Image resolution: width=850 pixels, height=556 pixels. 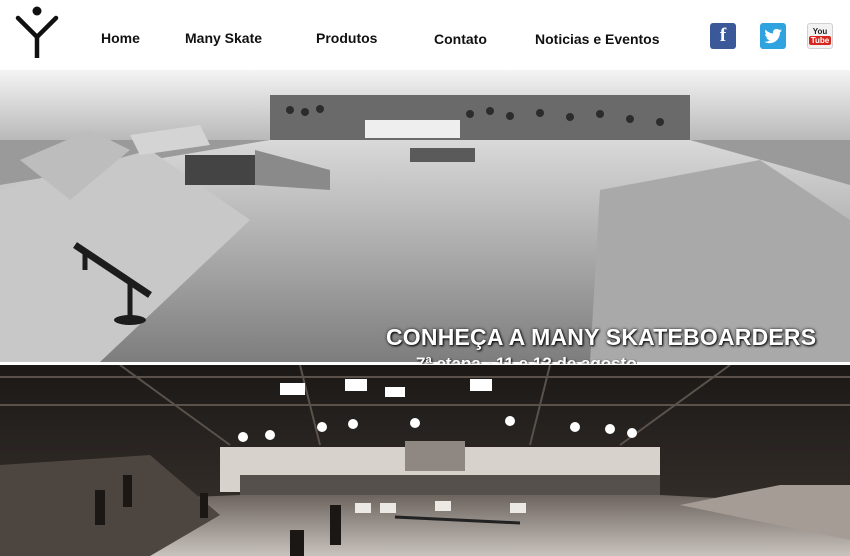 I want to click on hero-caption: CONHEÇA A MANY SKATEBOARDERS, so click(x=601, y=337).